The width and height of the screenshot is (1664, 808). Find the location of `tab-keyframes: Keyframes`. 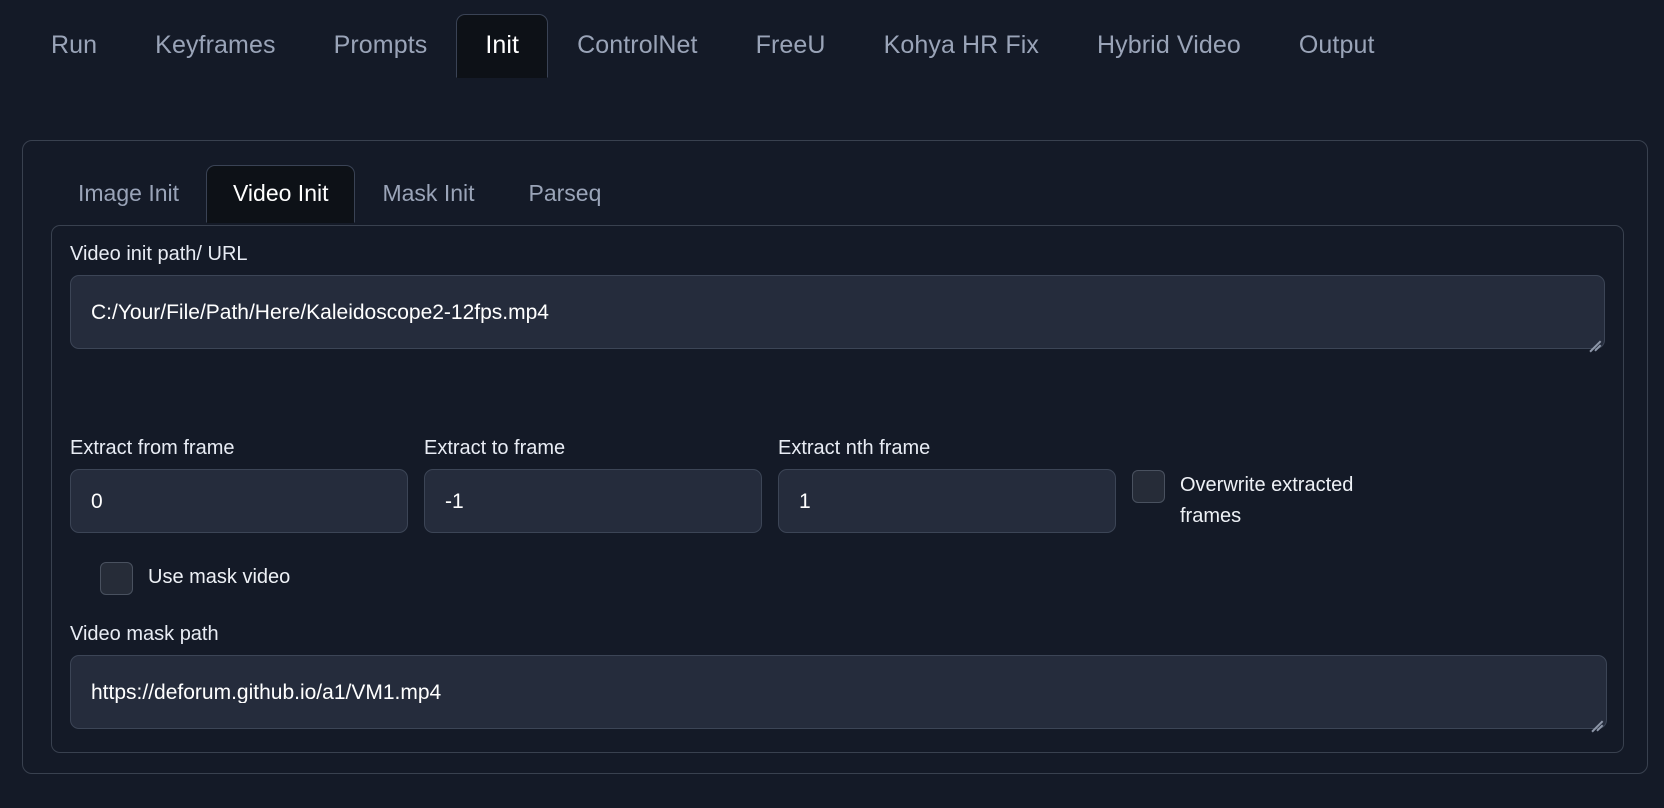

tab-keyframes: Keyframes is located at coordinates (215, 46).